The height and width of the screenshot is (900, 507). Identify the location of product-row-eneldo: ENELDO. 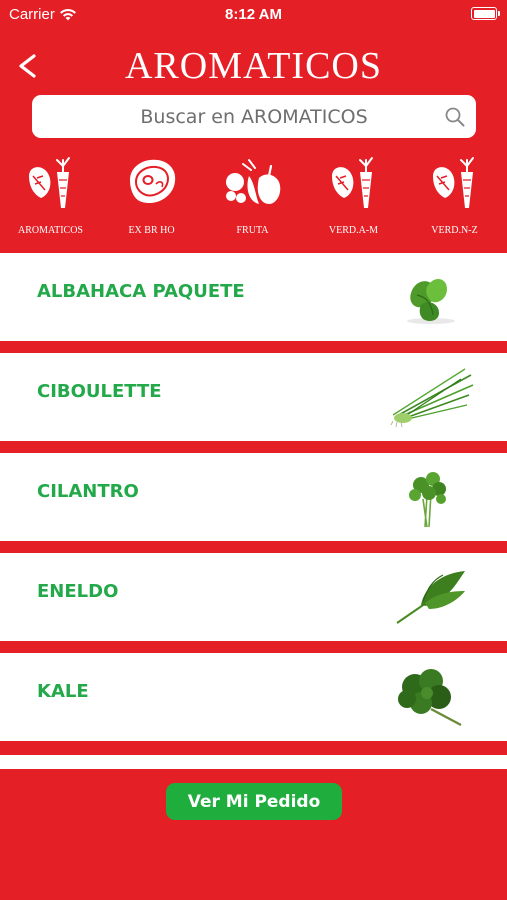
(253, 597).